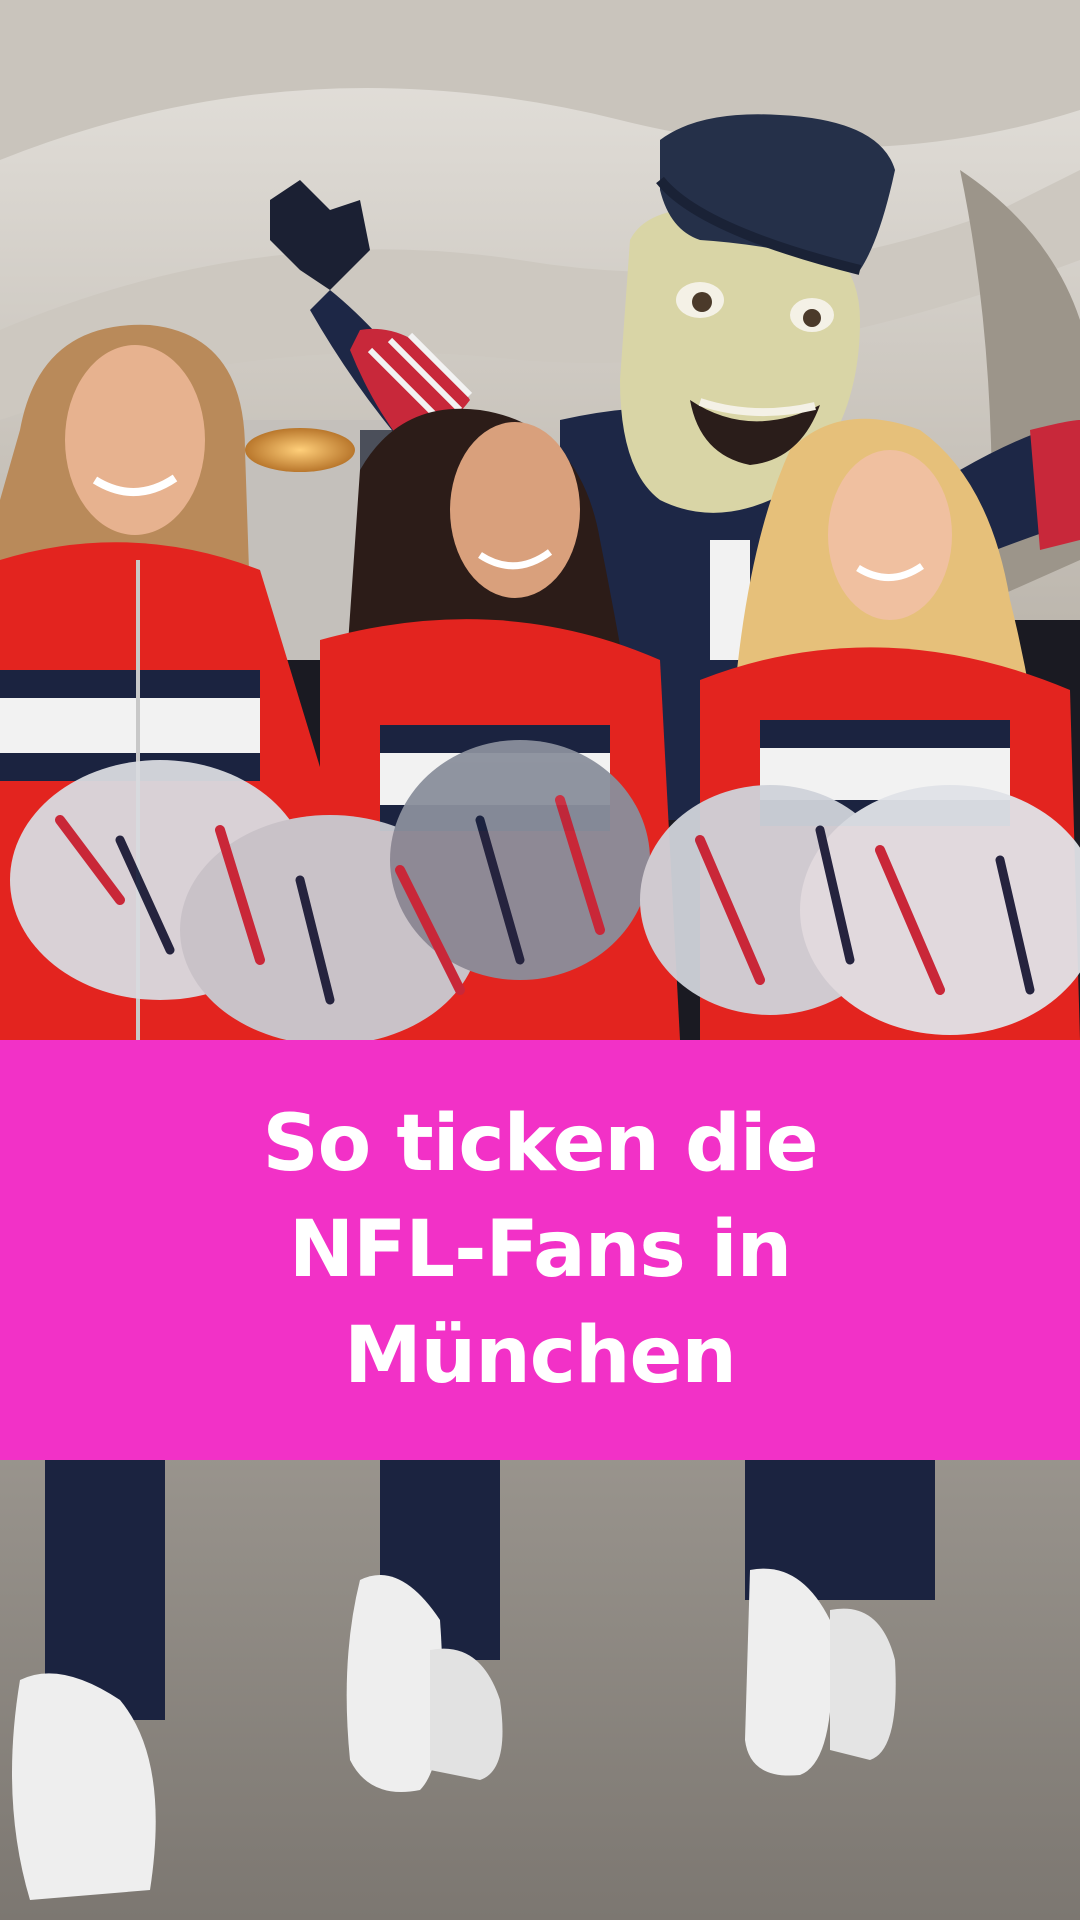  Describe the element at coordinates (540, 1144) in the screenshot. I see `caption-line-1: So ticken die` at that location.